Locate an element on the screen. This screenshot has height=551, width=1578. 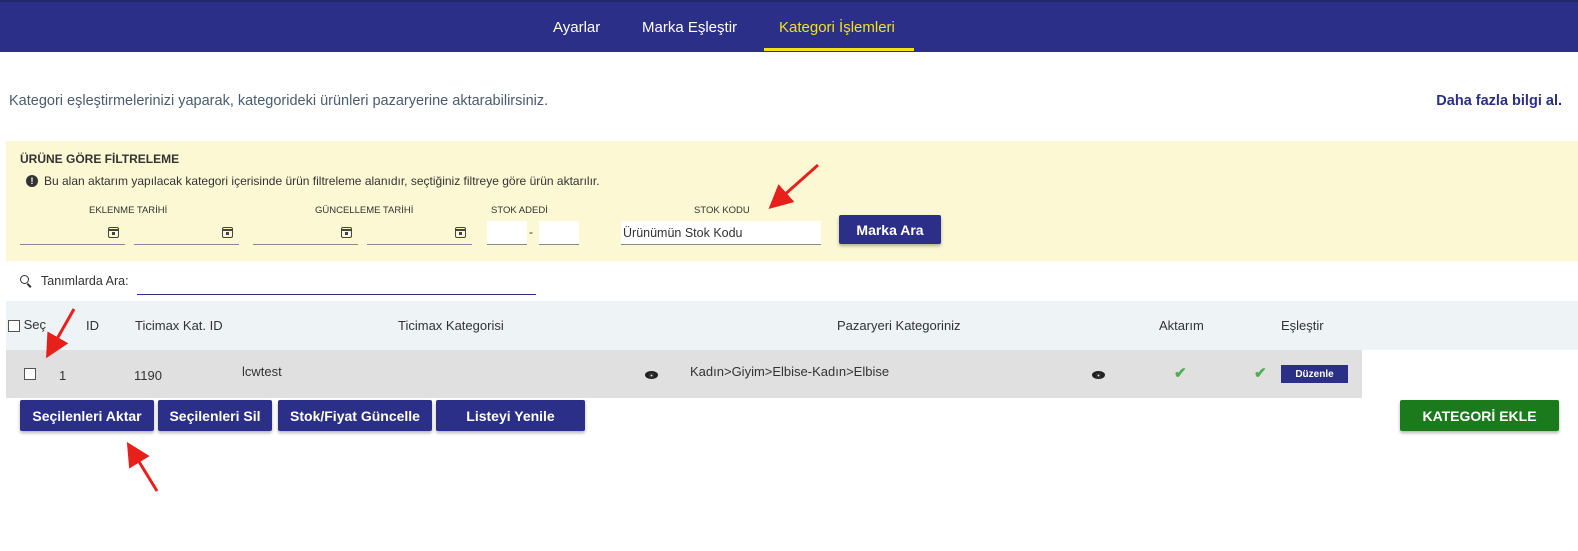
select-all-column: Seç is located at coordinates (27, 324).